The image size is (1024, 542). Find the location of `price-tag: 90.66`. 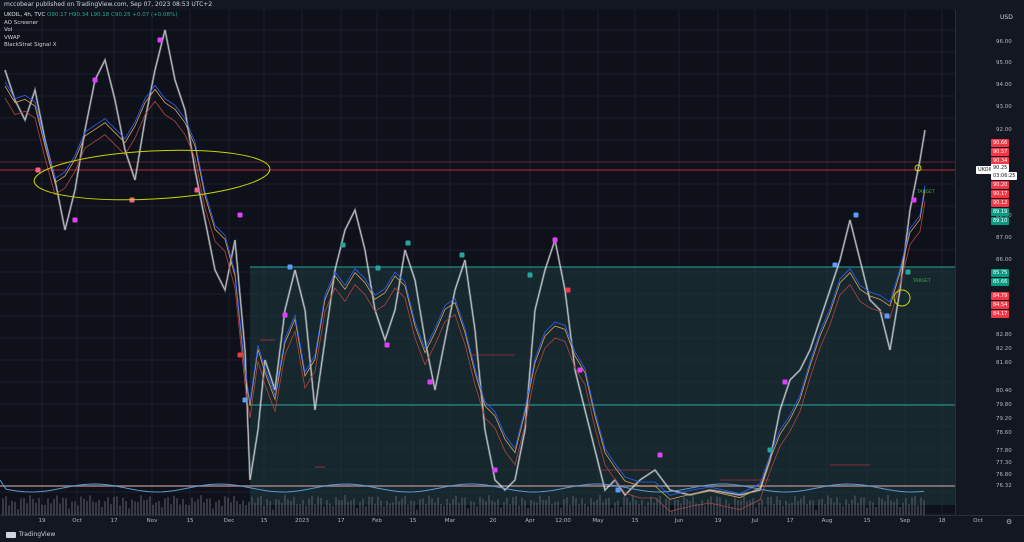

price-tag: 90.66 is located at coordinates (1000, 143).